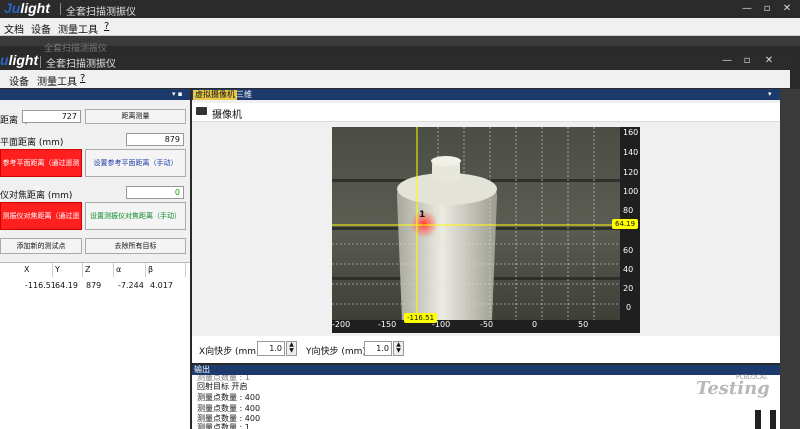 The image size is (800, 429). I want to click on back-window-logo: Julight, so click(27, 8).